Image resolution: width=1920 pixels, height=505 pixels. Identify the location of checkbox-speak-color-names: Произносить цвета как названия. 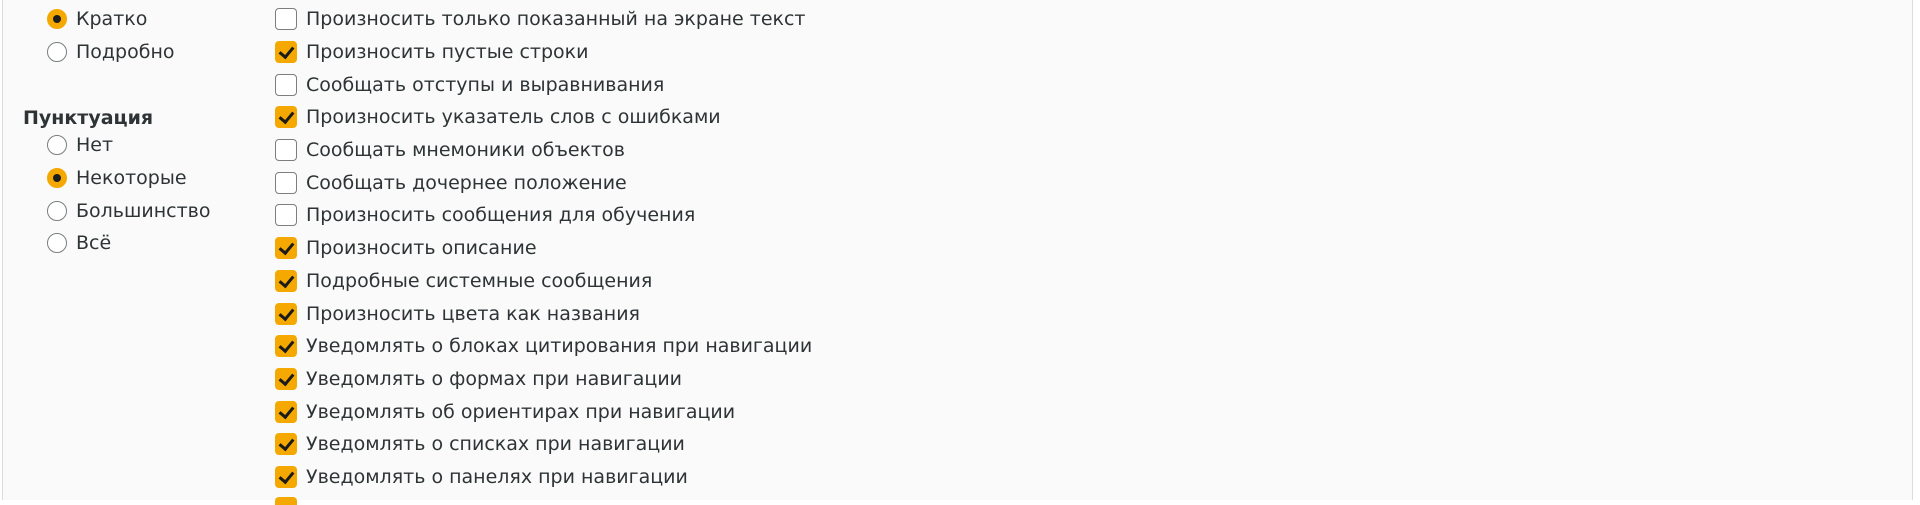
(725, 313).